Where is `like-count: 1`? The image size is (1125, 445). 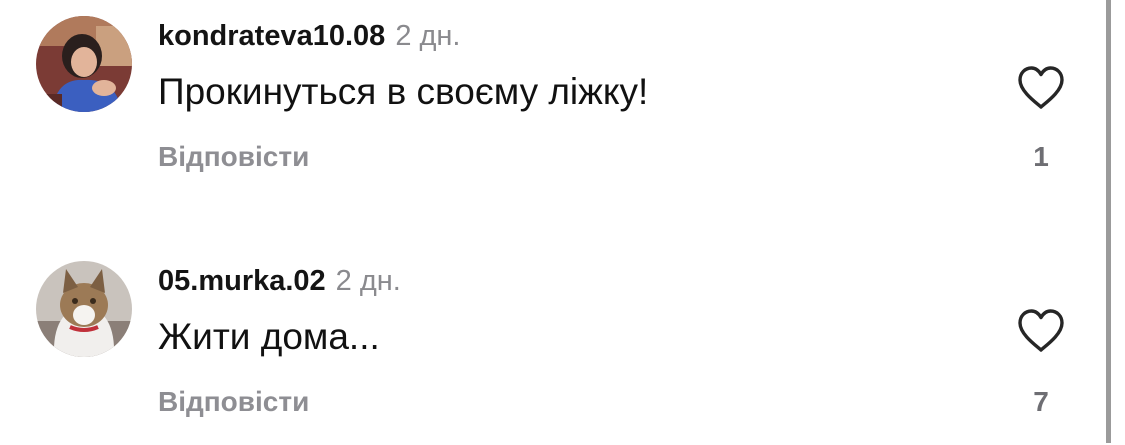 like-count: 1 is located at coordinates (1041, 157).